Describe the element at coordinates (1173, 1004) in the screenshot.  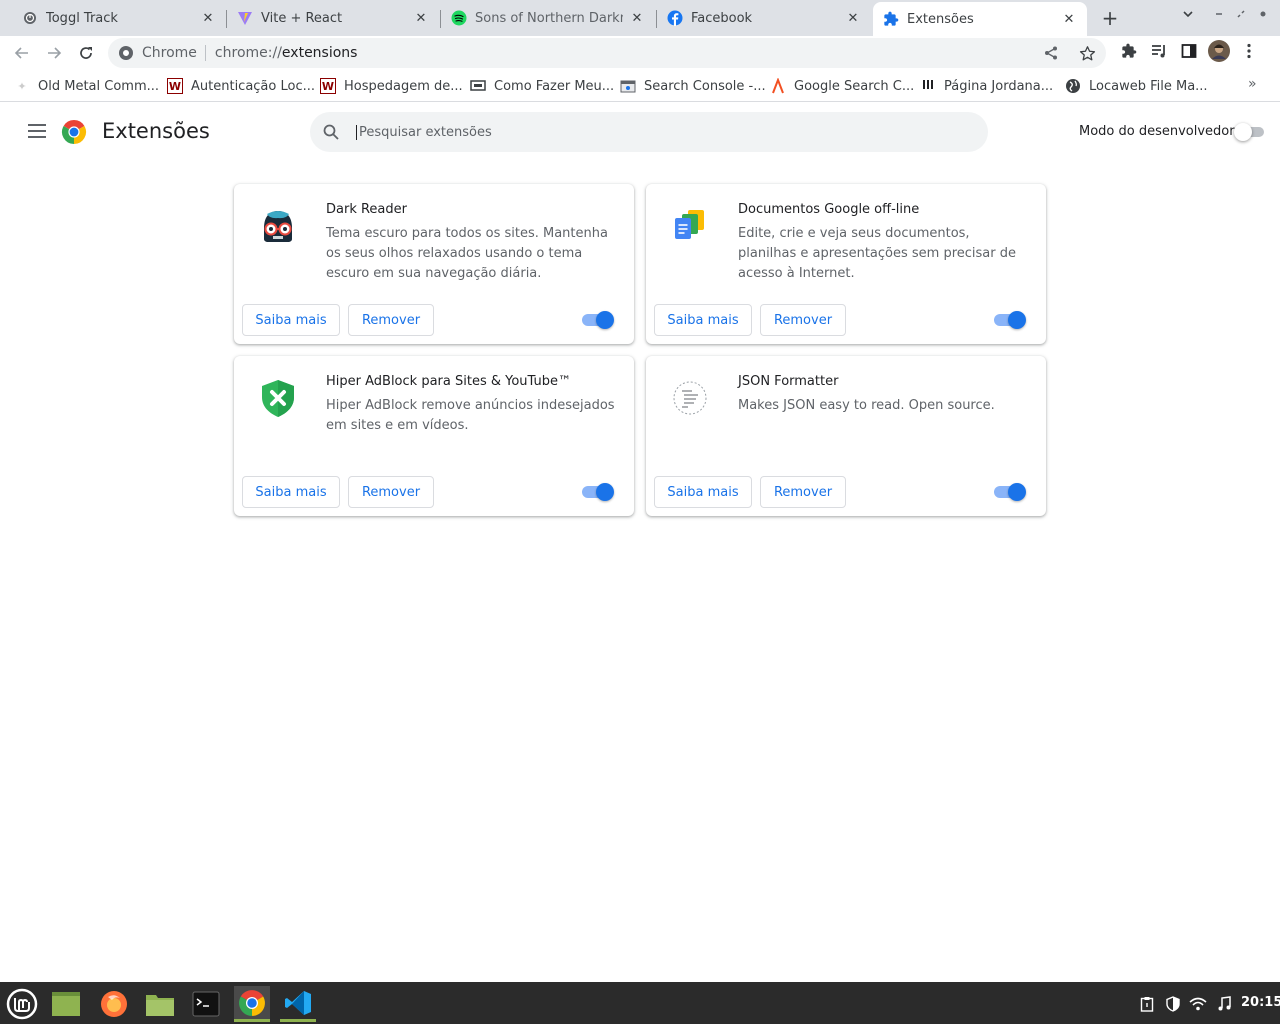
I see `shield-update-icon` at that location.